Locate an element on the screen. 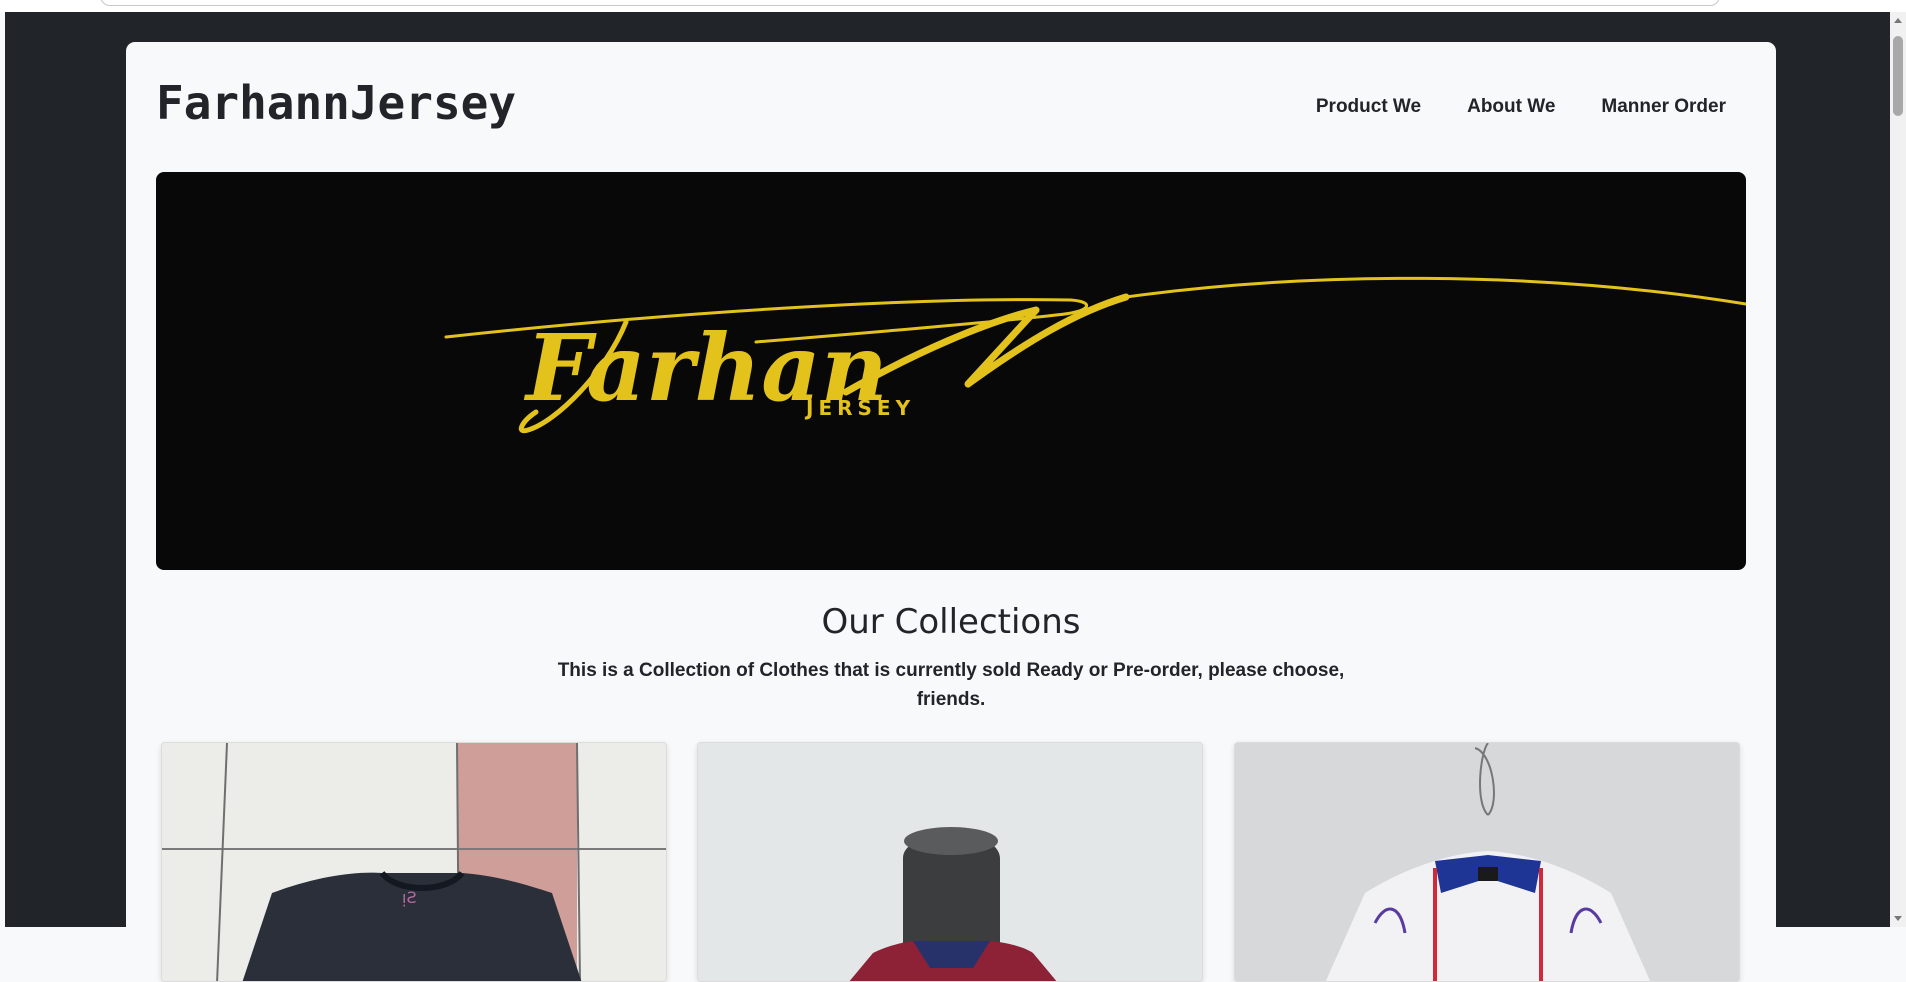  product-card-1: ᴉƧ is located at coordinates (414, 862).